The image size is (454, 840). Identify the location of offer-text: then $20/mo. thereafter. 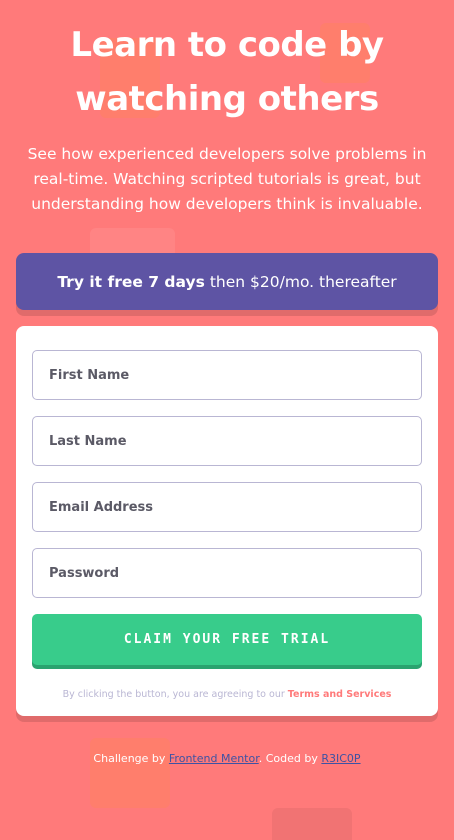
(303, 281).